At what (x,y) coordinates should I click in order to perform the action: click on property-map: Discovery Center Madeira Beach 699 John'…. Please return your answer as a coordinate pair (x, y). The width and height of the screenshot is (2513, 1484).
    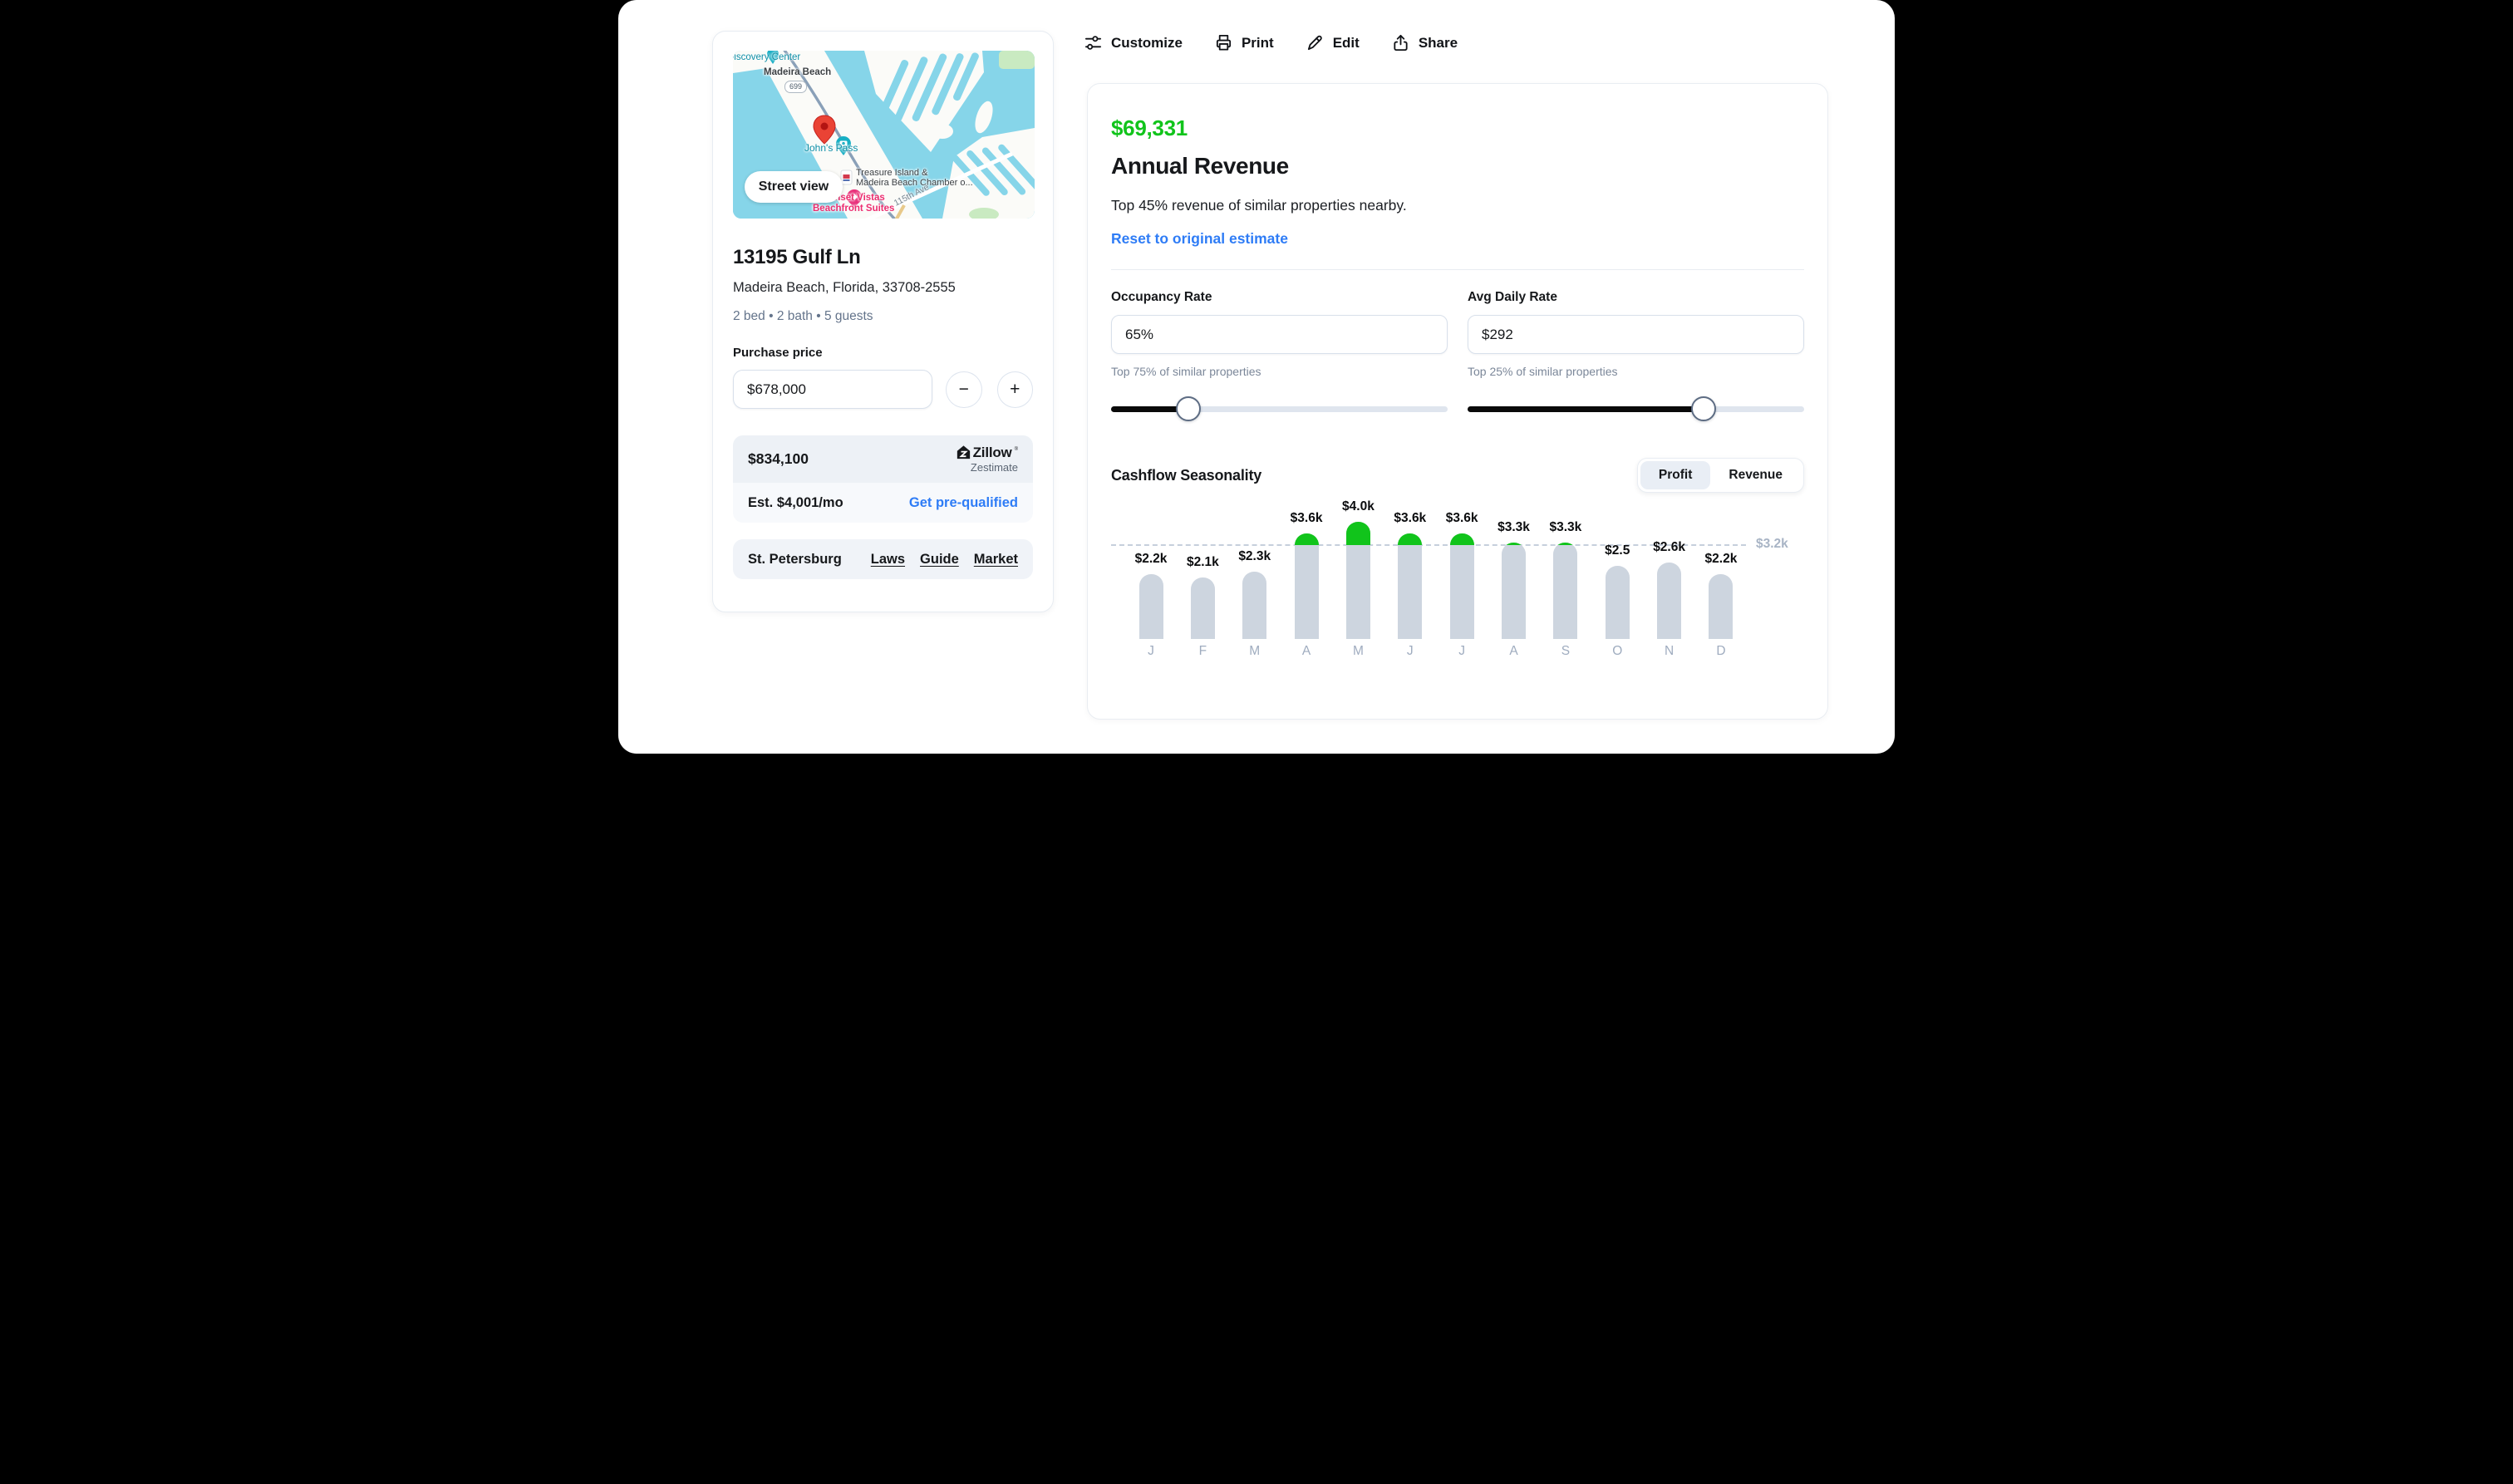
    Looking at the image, I should click on (884, 135).